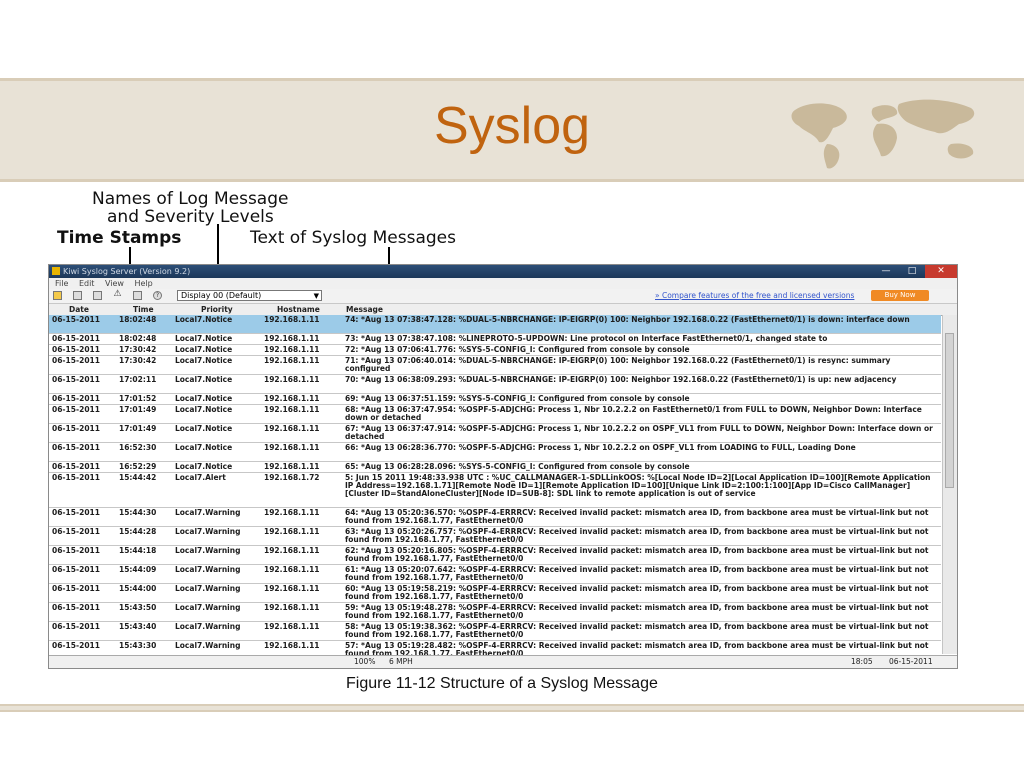 The height and width of the screenshot is (768, 1024). Describe the element at coordinates (157, 295) in the screenshot. I see `help-icon: ?` at that location.